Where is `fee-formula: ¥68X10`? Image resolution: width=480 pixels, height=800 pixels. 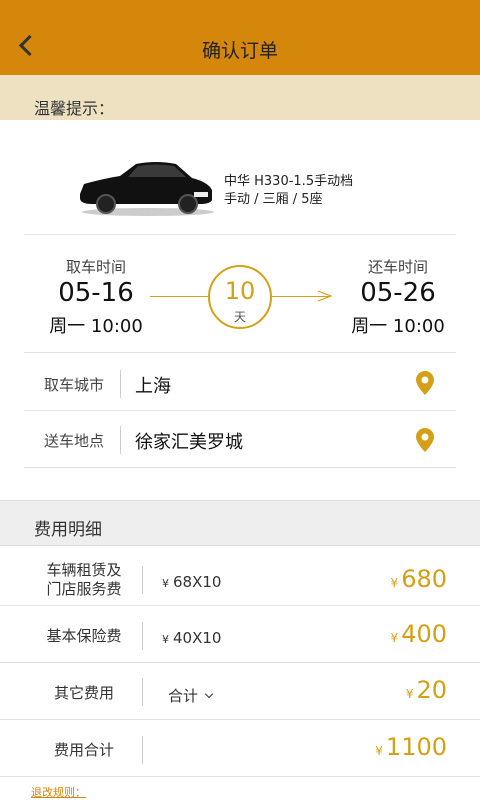
fee-formula: ¥68X10 is located at coordinates (191, 582).